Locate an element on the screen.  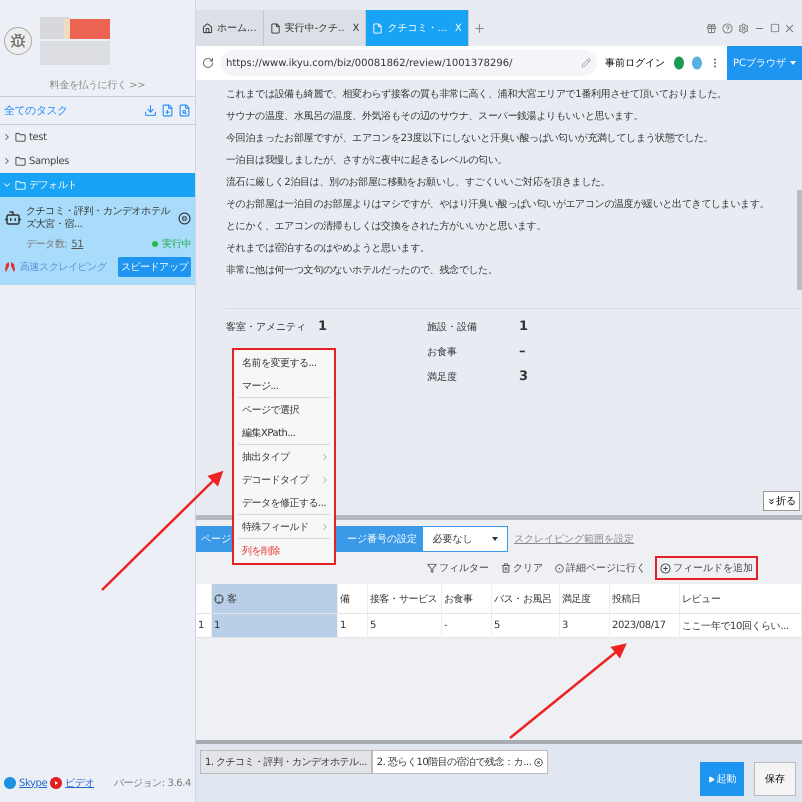
rating-value: – is located at coordinates (522, 351).